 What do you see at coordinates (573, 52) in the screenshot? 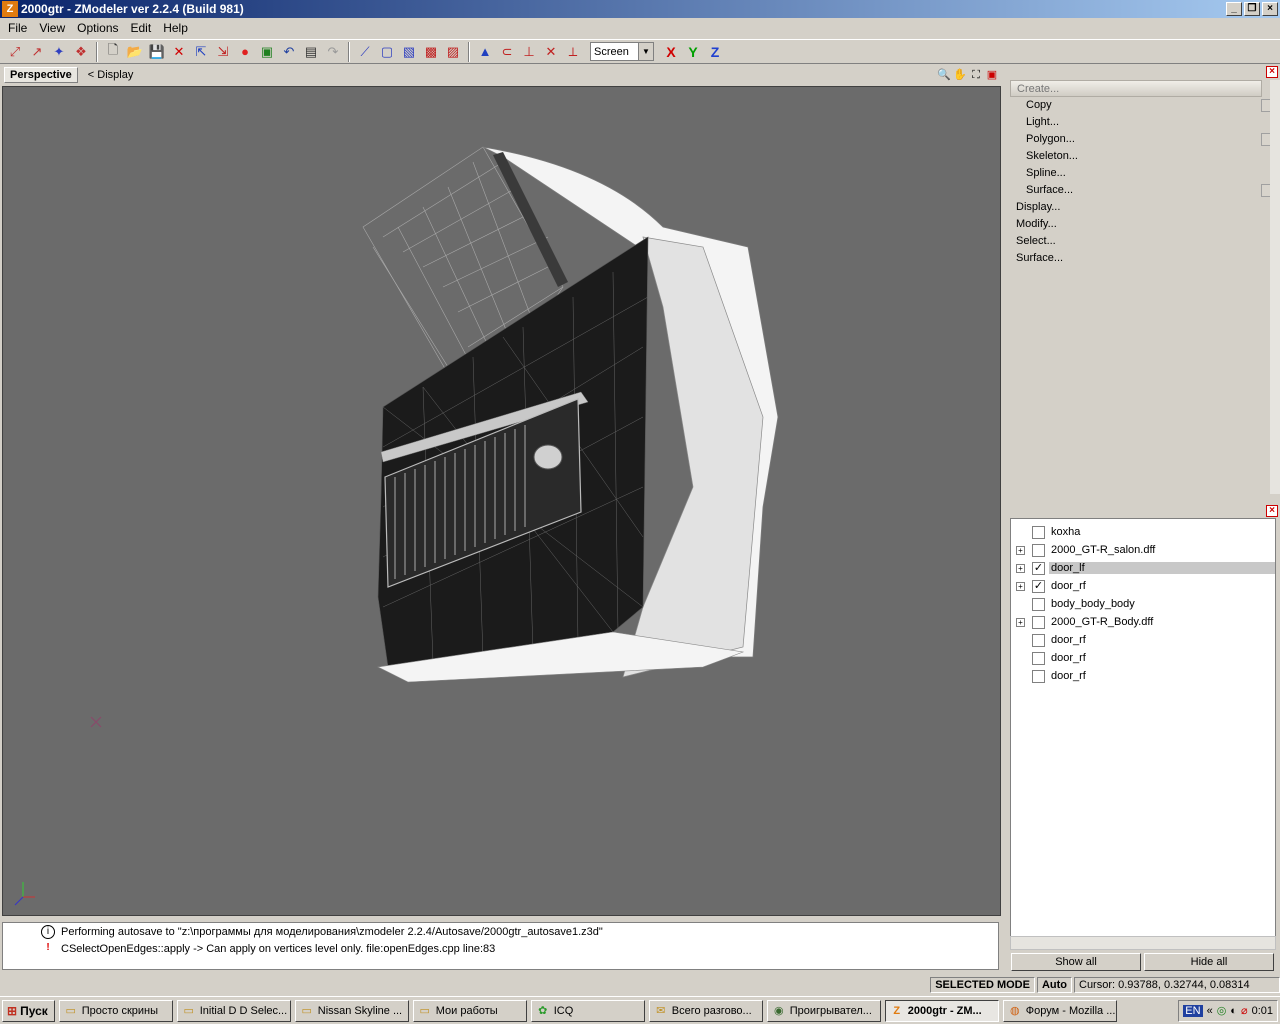
I see `scale-axis-icon: ⟂` at bounding box center [573, 52].